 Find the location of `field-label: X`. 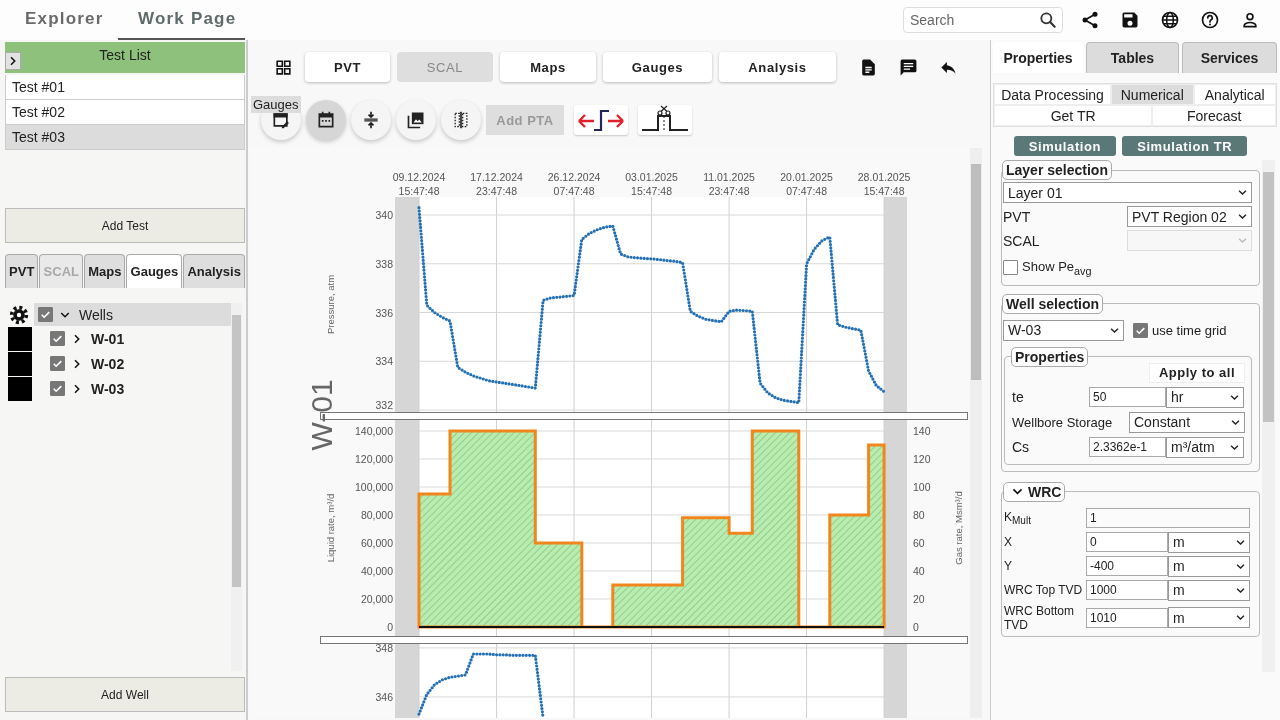

field-label: X is located at coordinates (1008, 542).